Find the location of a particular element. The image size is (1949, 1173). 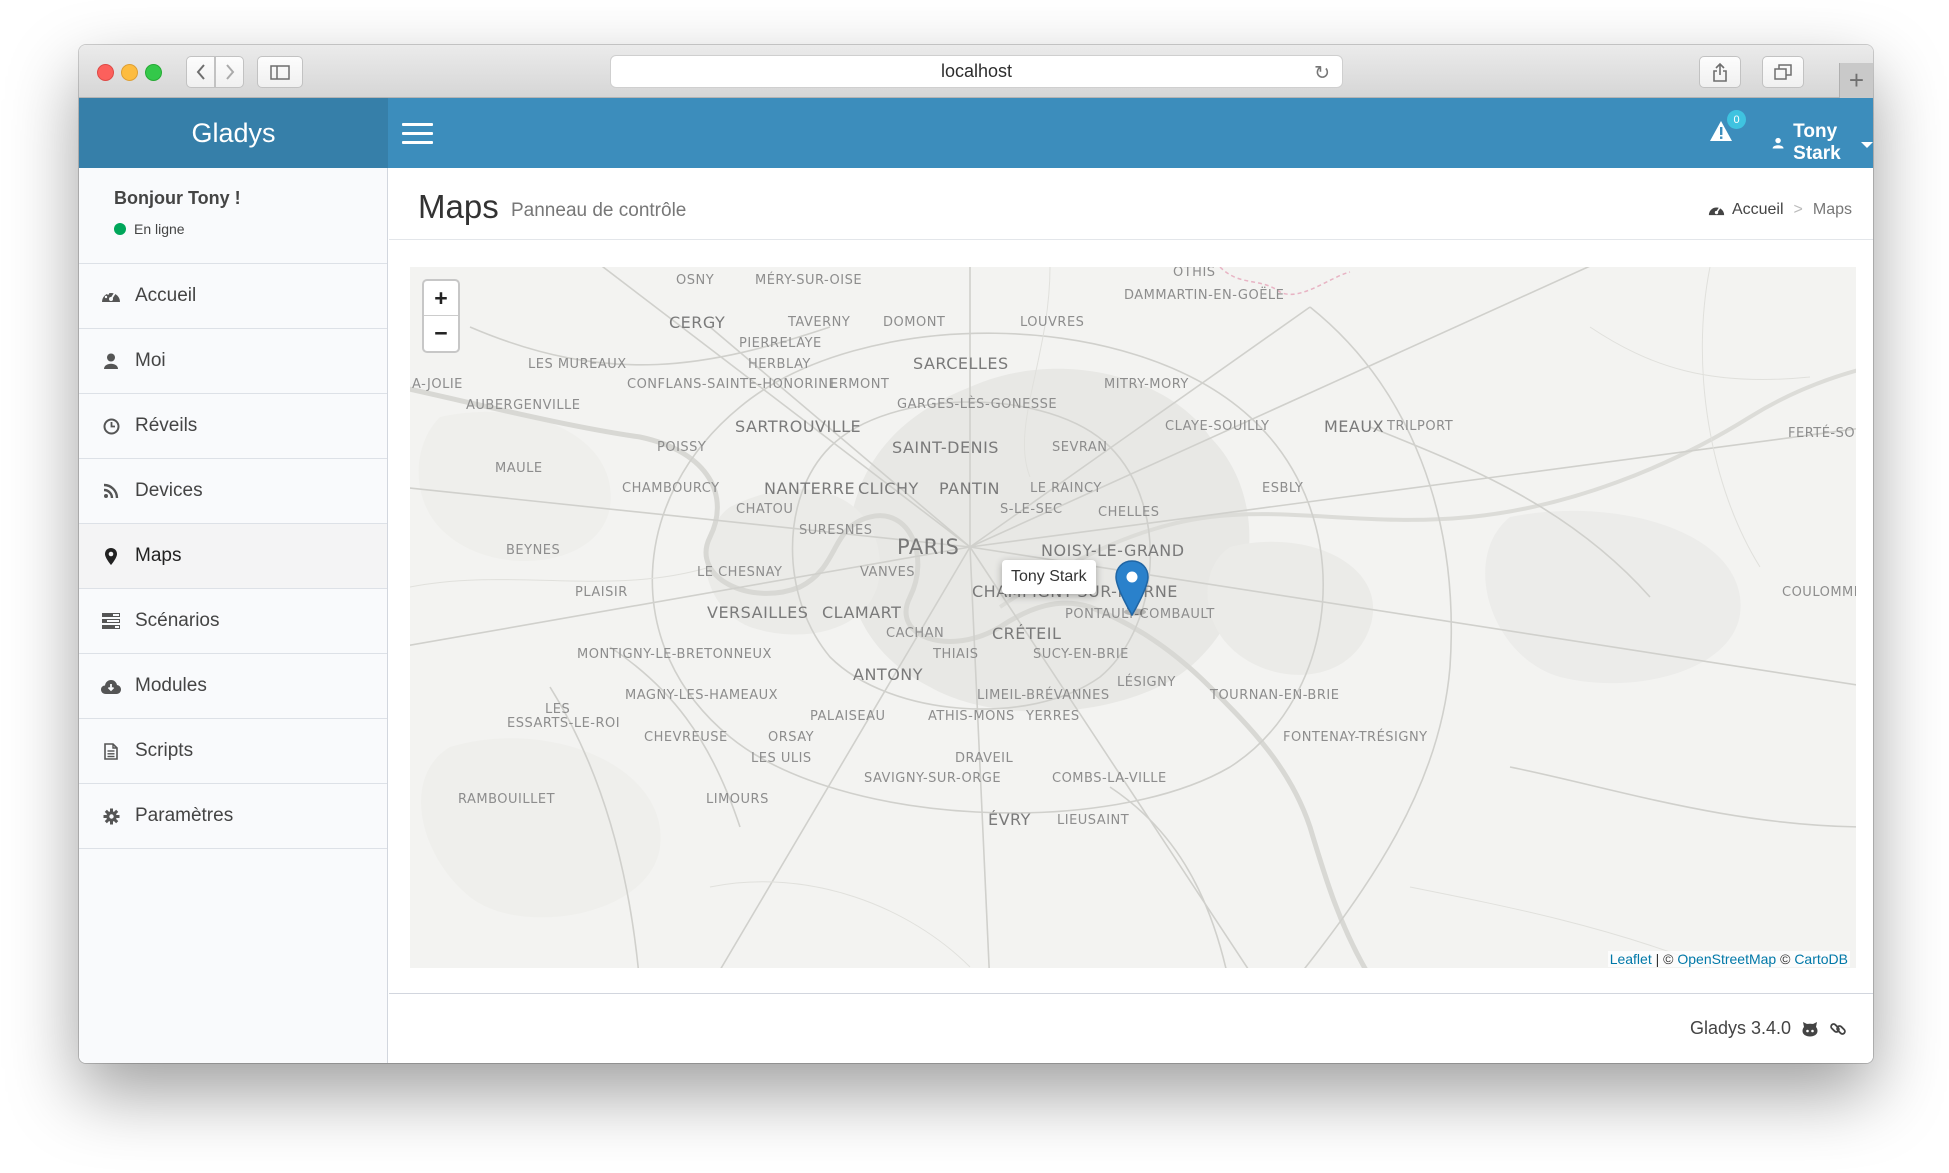

map-label: ATHIS-MONS is located at coordinates (971, 716).